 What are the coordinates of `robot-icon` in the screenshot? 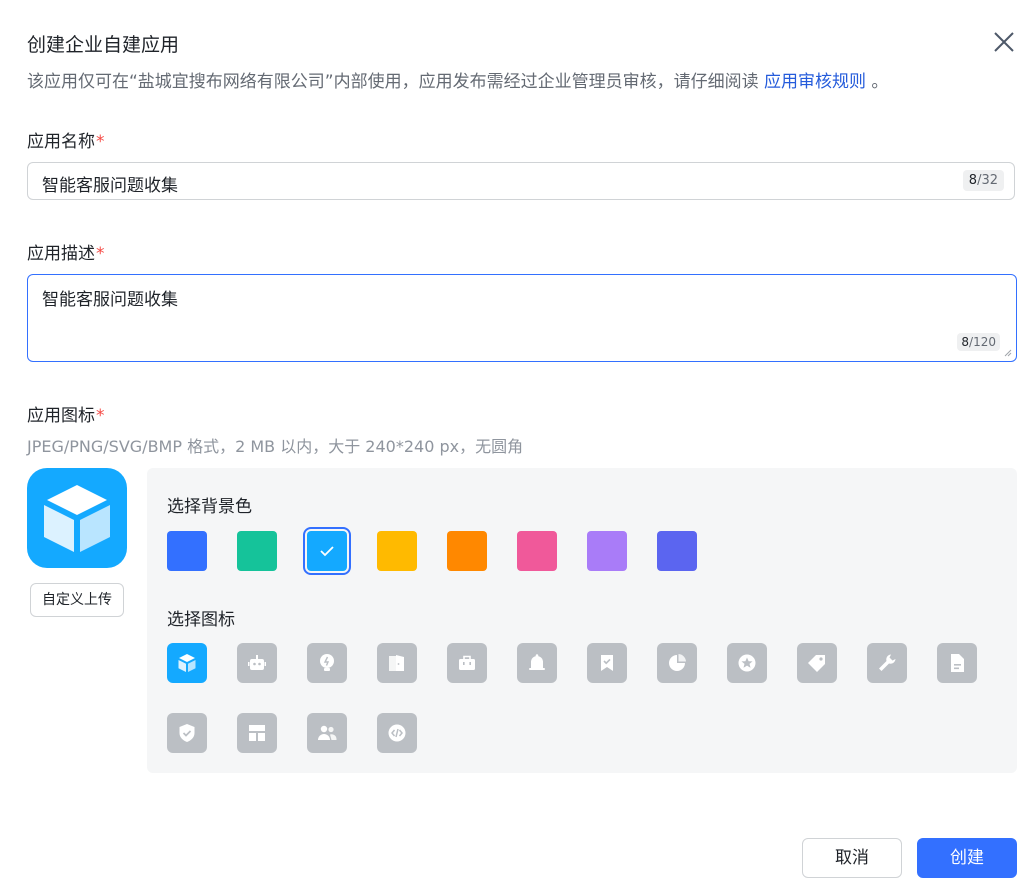 It's located at (257, 662).